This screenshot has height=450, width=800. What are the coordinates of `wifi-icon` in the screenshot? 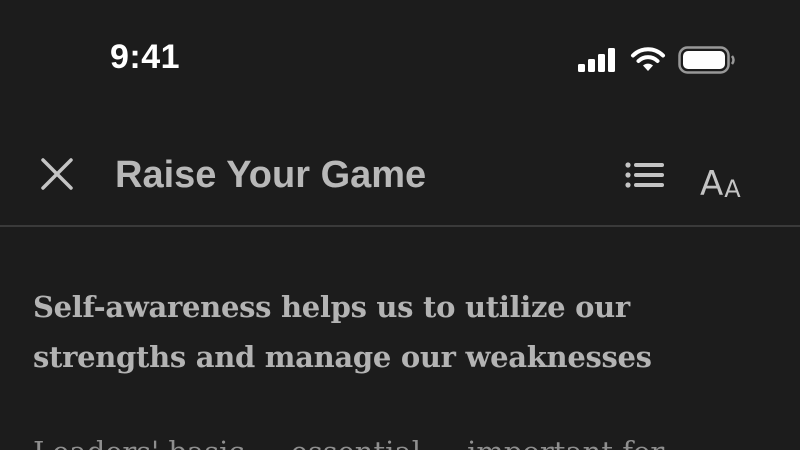 It's located at (648, 60).